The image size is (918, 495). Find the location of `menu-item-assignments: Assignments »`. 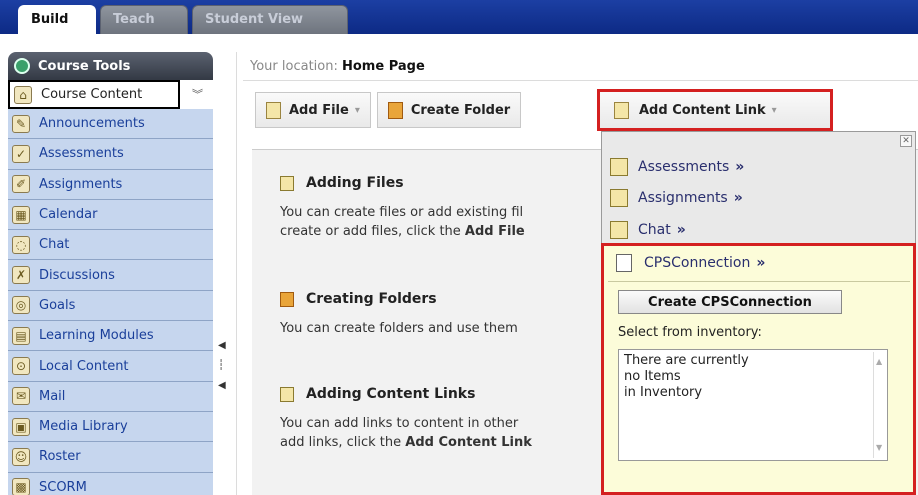

menu-item-assignments: Assignments » is located at coordinates (676, 198).